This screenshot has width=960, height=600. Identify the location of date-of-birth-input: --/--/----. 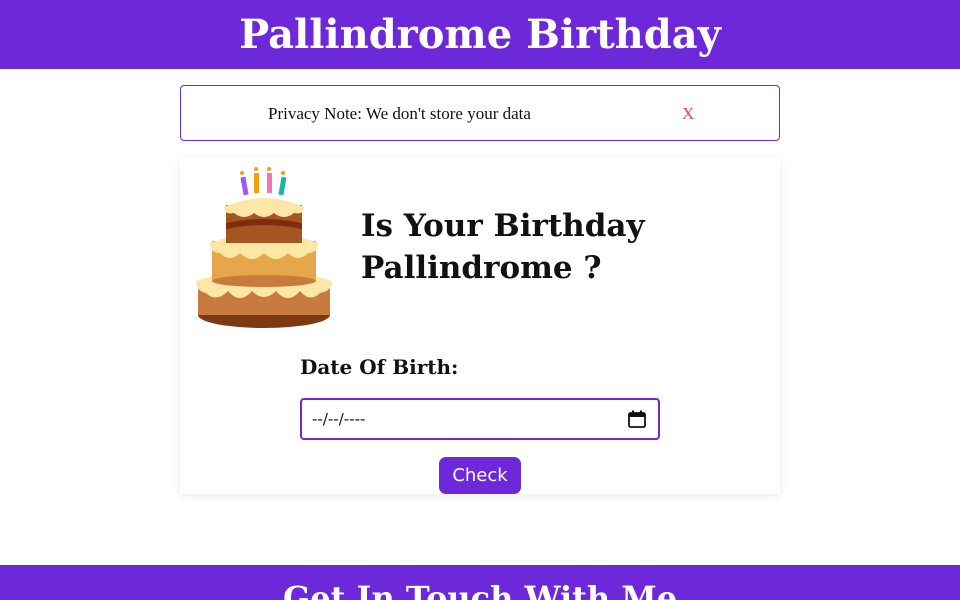
(480, 419).